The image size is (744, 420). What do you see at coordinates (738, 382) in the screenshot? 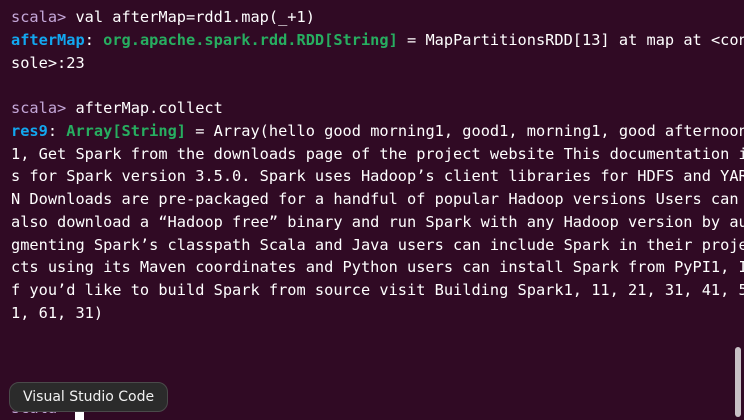
I see `scrollbar-thumb` at bounding box center [738, 382].